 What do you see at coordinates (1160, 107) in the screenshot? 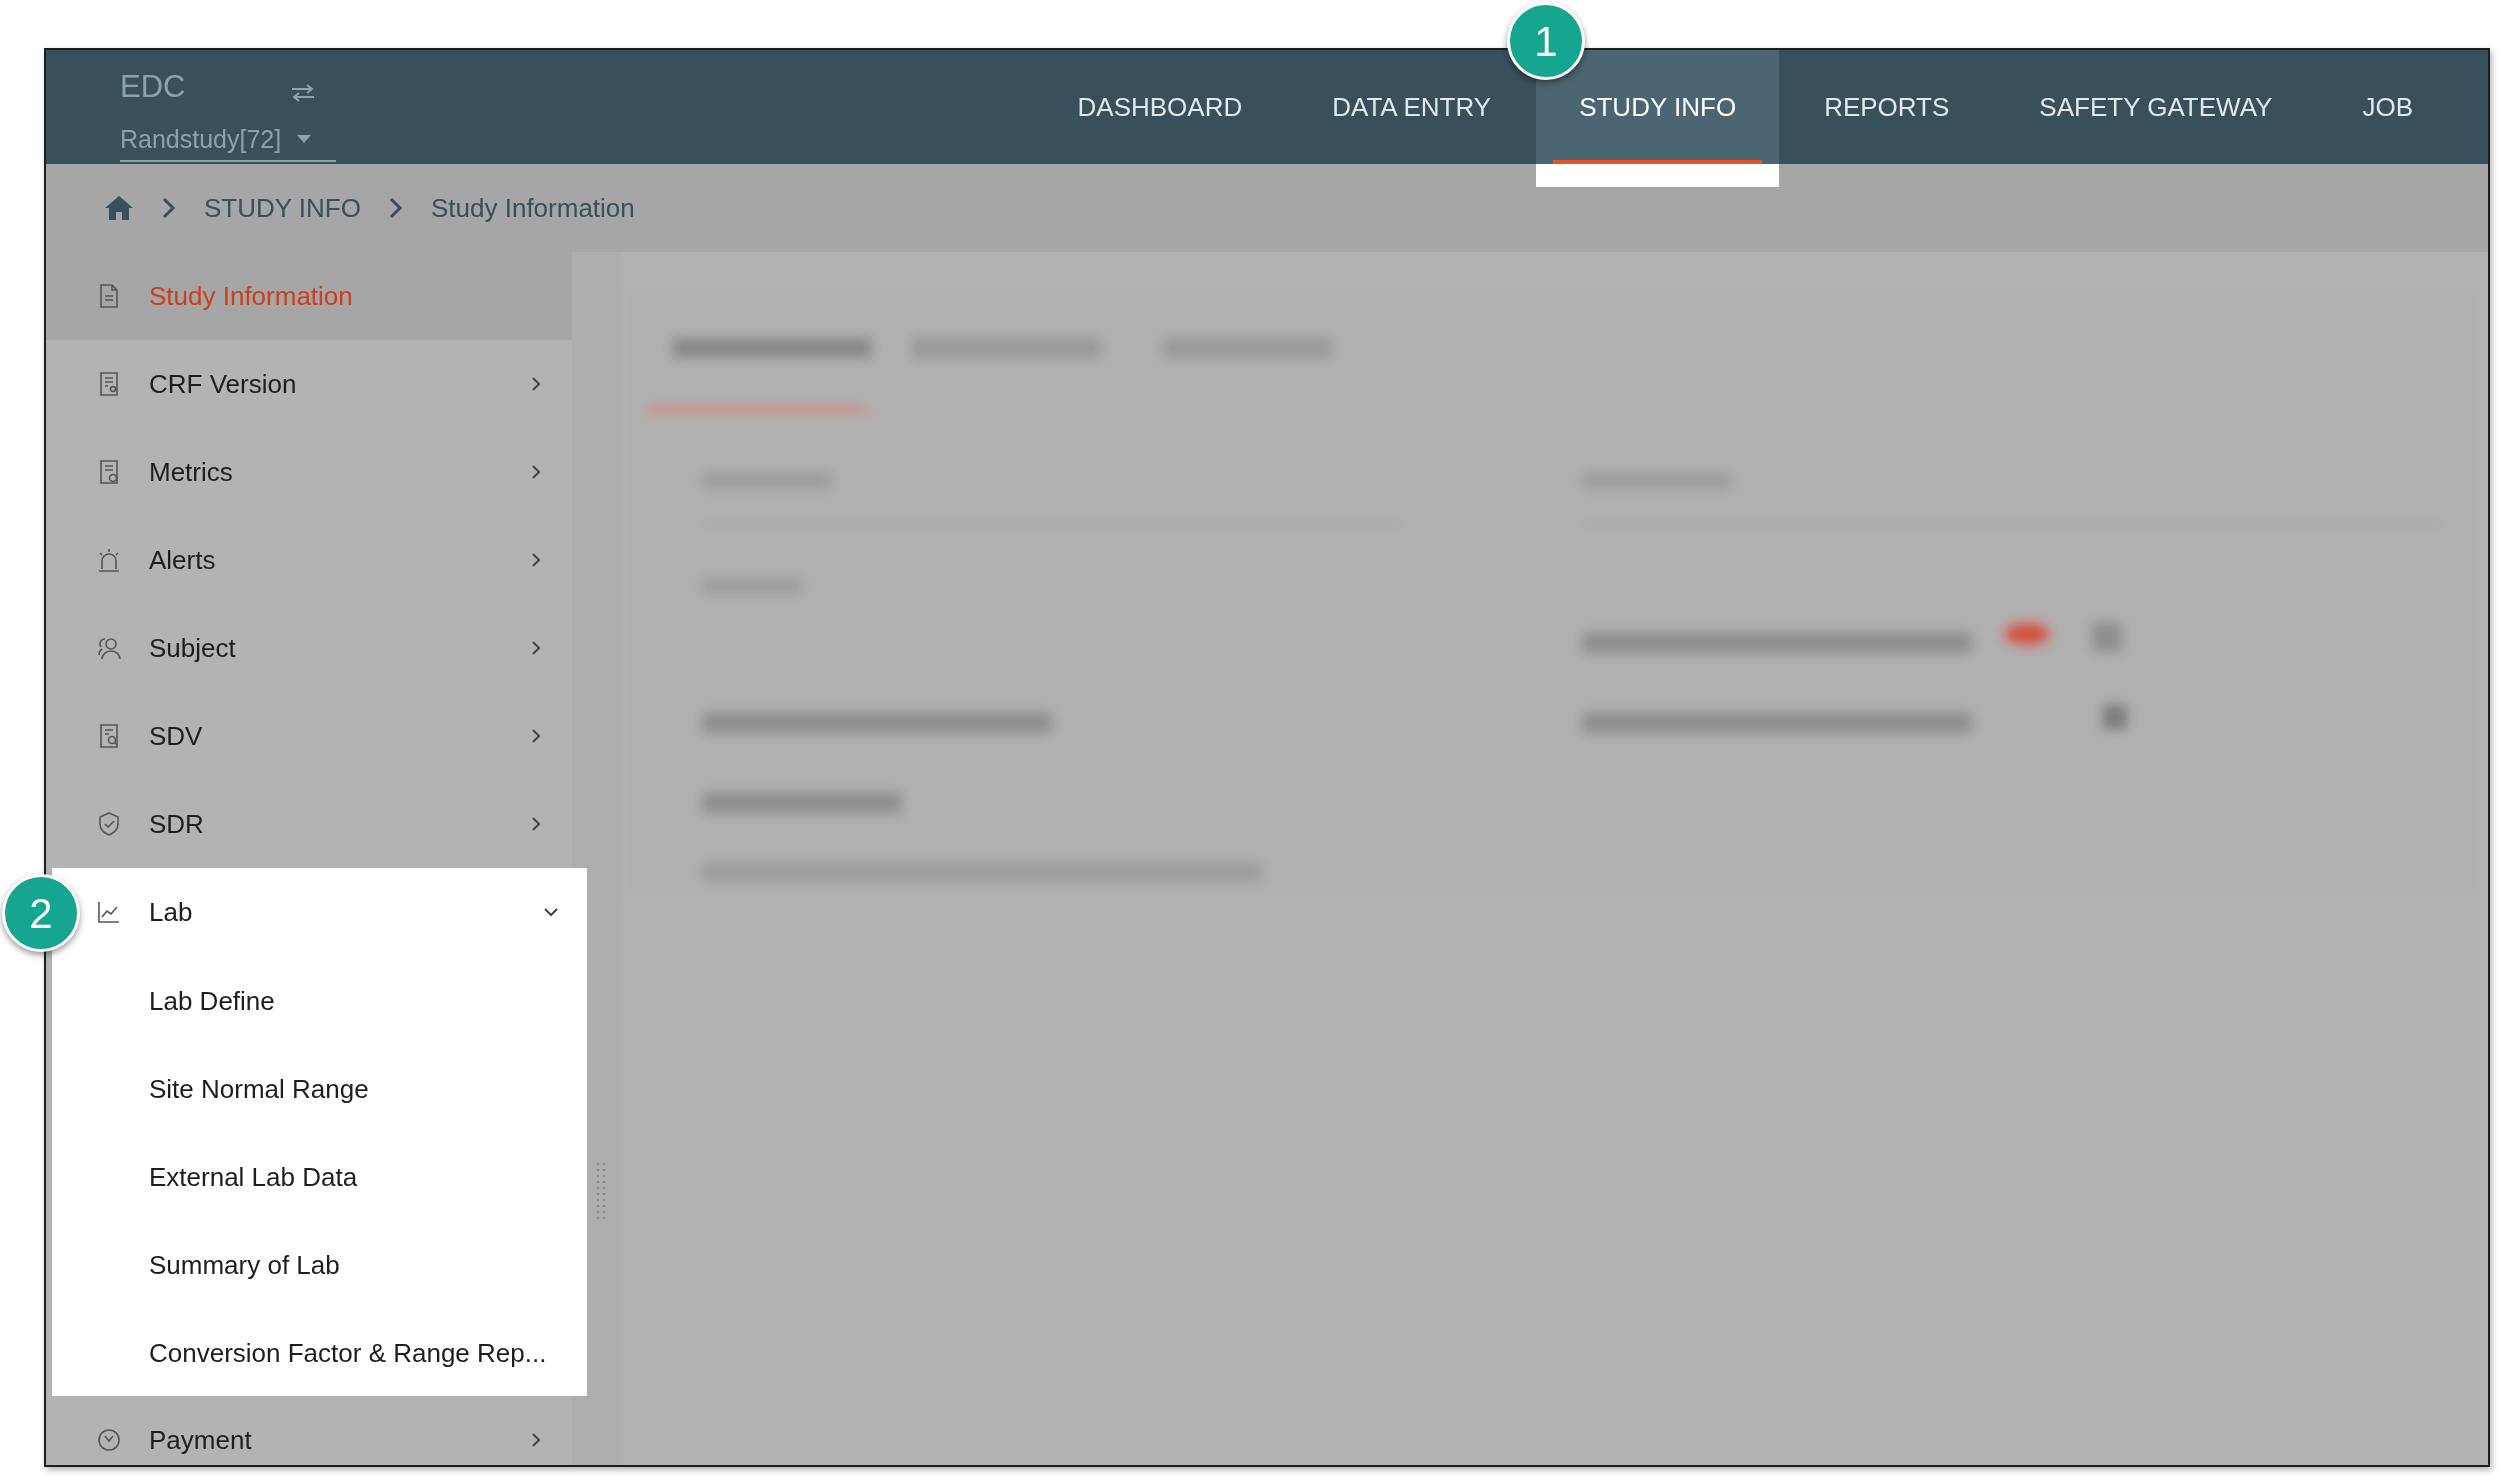
I see `nav-tab: DASHBOARD` at bounding box center [1160, 107].